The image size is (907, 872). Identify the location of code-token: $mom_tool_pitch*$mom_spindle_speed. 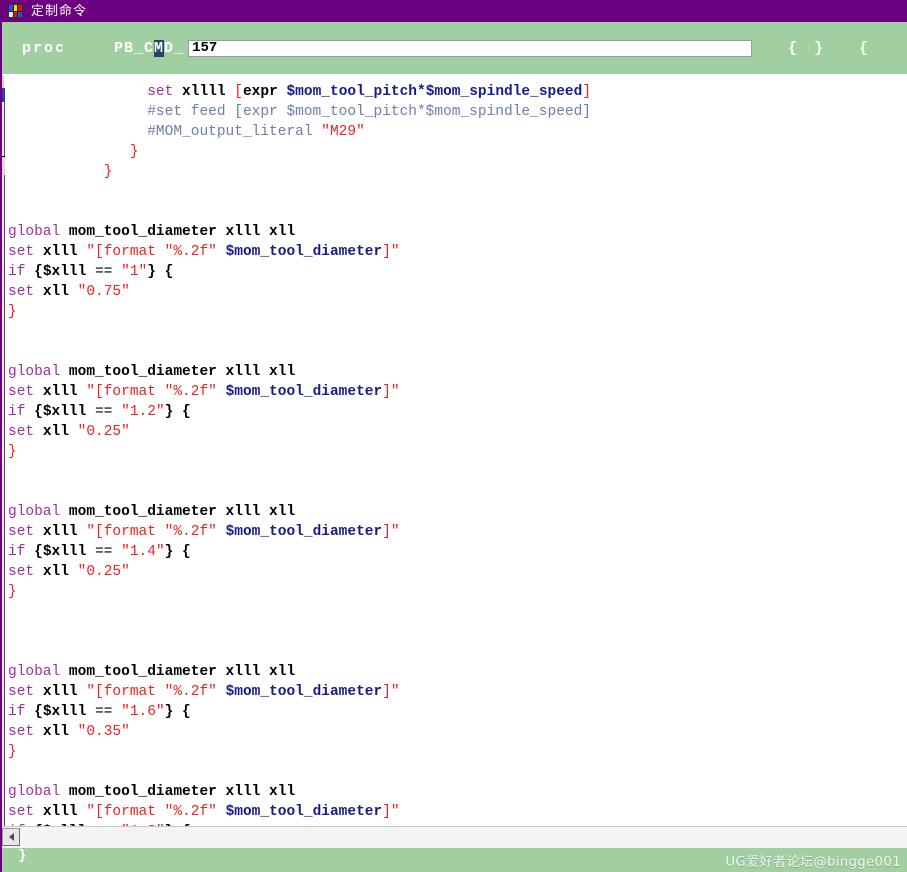
(434, 92).